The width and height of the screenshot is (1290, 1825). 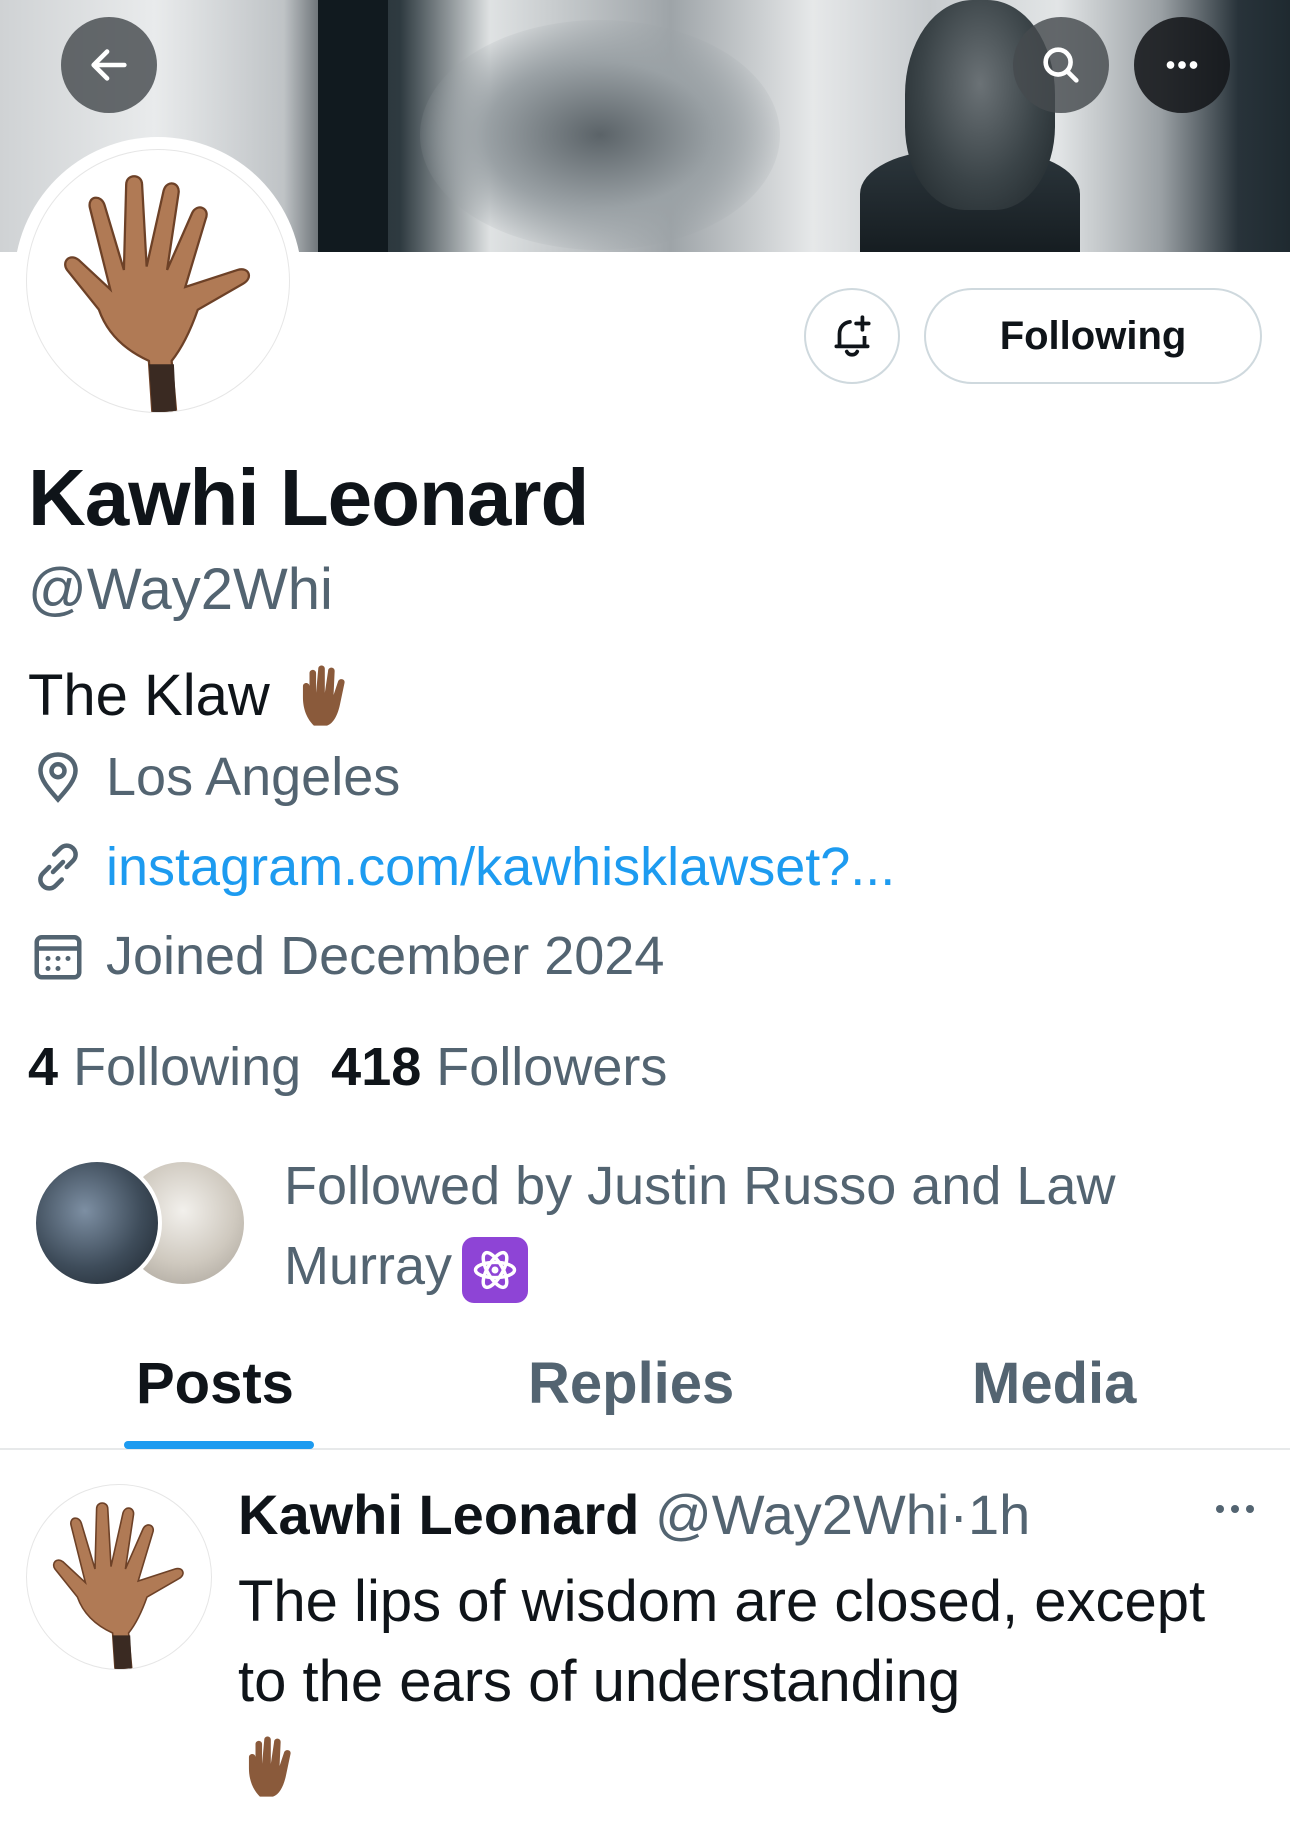 What do you see at coordinates (438, 1514) in the screenshot?
I see `post-author-name: Kawhi Leonard` at bounding box center [438, 1514].